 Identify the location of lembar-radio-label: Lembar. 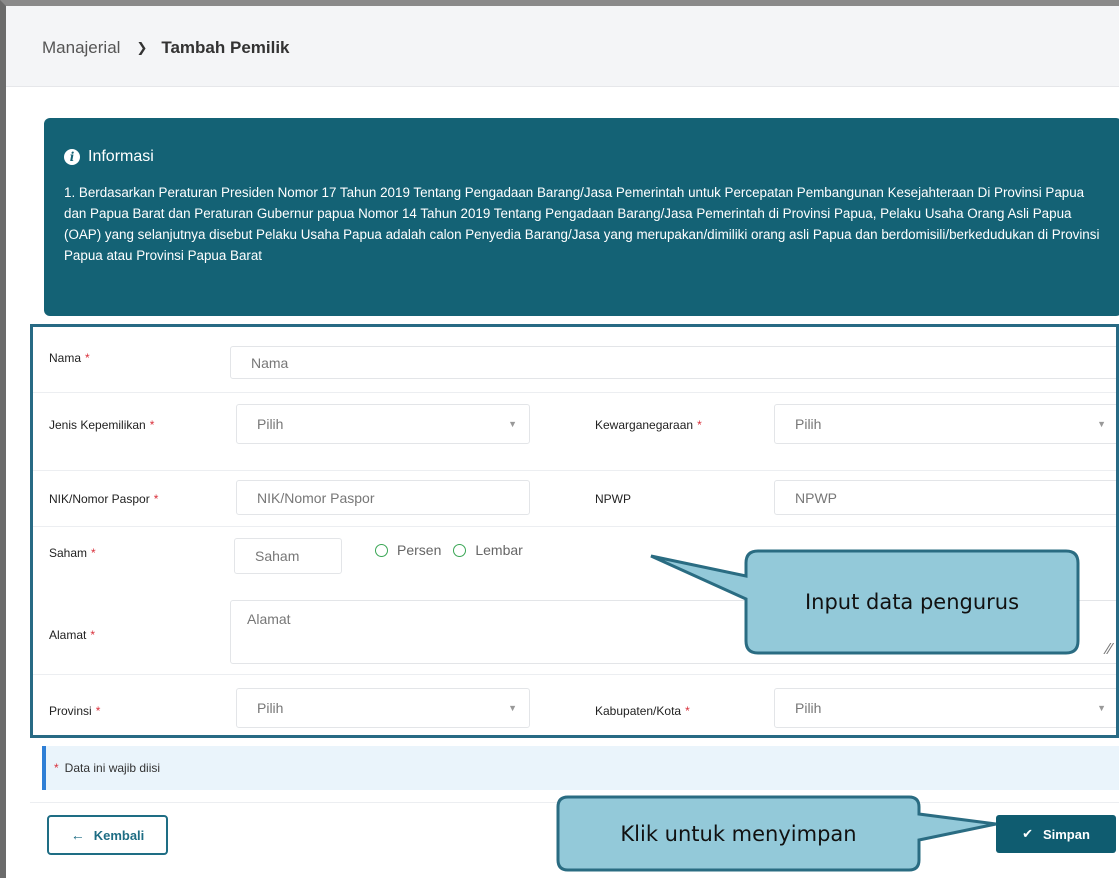
(499, 550).